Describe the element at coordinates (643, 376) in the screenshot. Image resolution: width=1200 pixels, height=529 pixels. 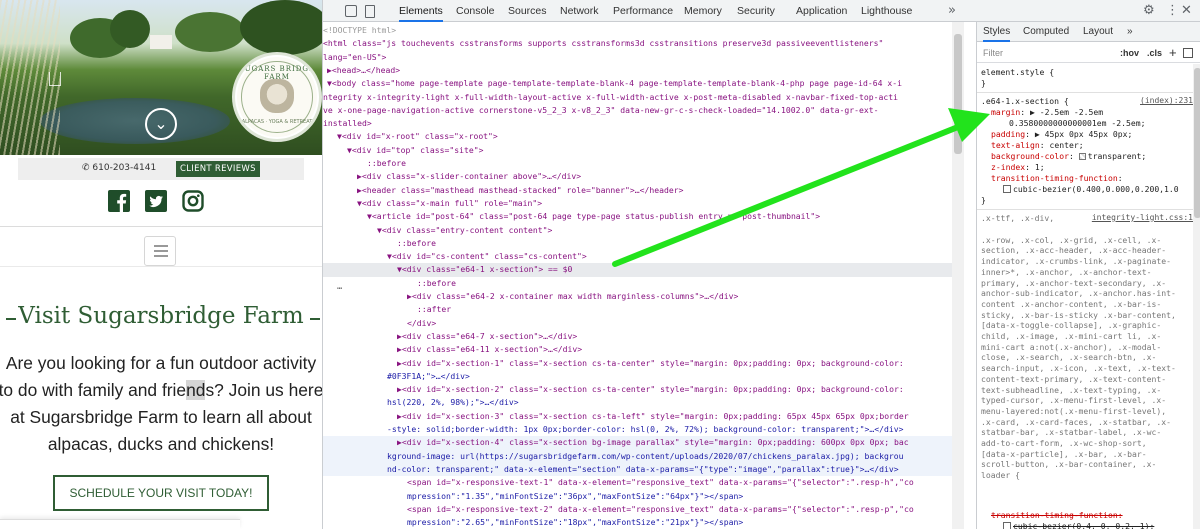
I see `dom-node: #0F3F1A;">…</div>` at that location.